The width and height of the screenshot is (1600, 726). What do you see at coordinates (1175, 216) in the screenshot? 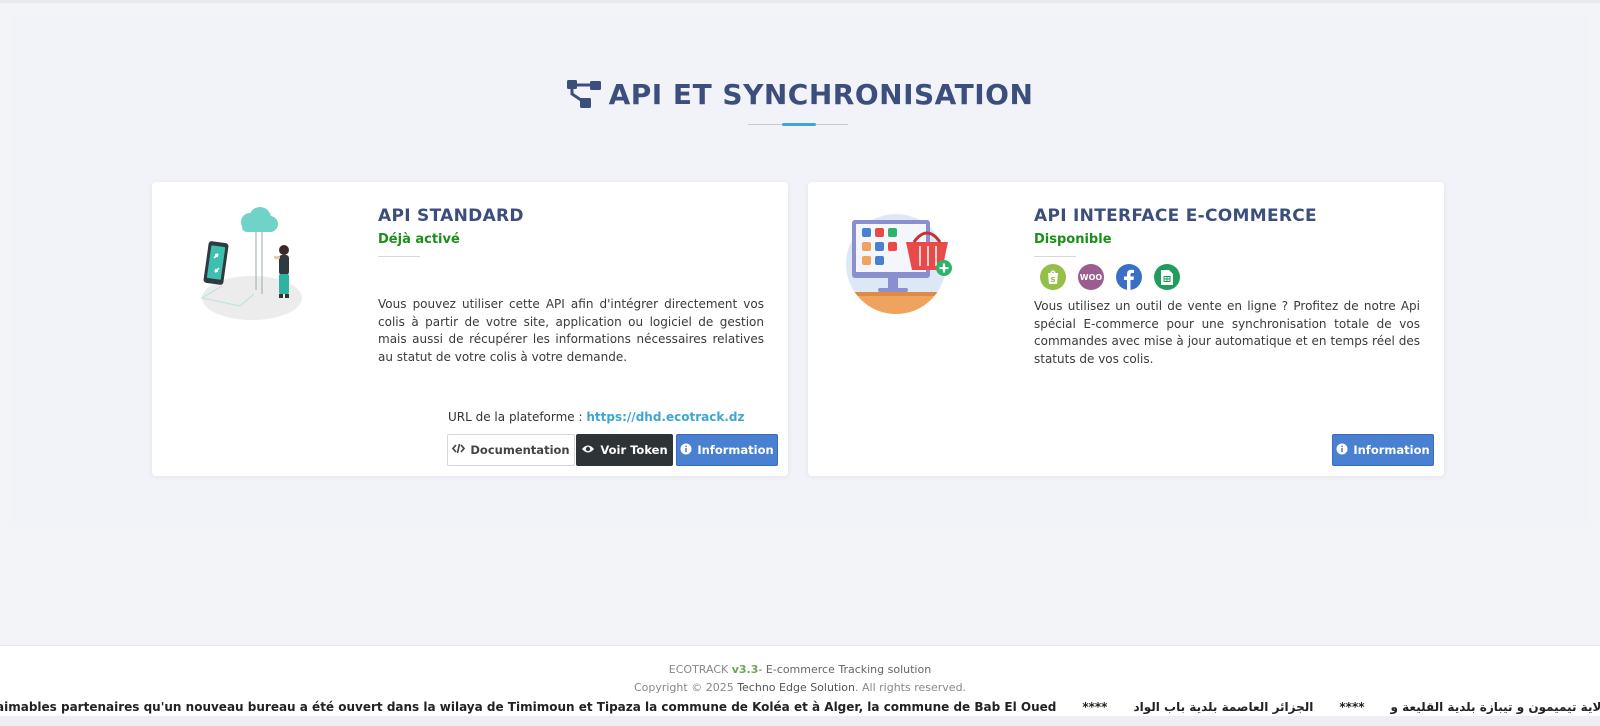
I see `card-title: API INTERFACE E-COMMERCE` at bounding box center [1175, 216].